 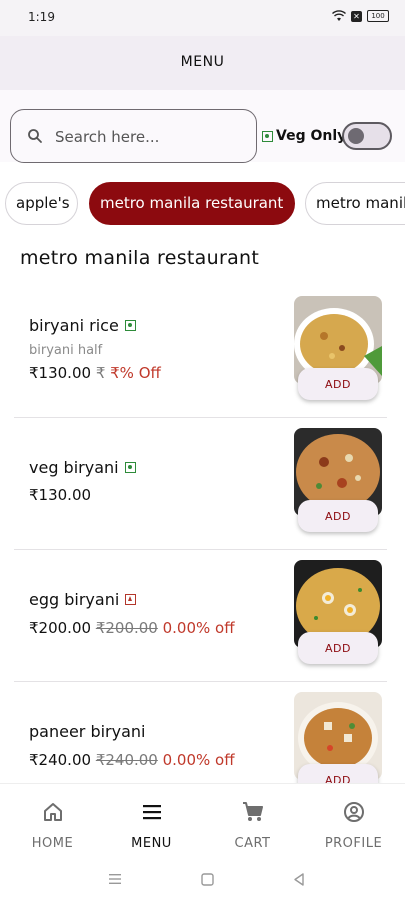 What do you see at coordinates (151, 843) in the screenshot?
I see `nav-label: MENU` at bounding box center [151, 843].